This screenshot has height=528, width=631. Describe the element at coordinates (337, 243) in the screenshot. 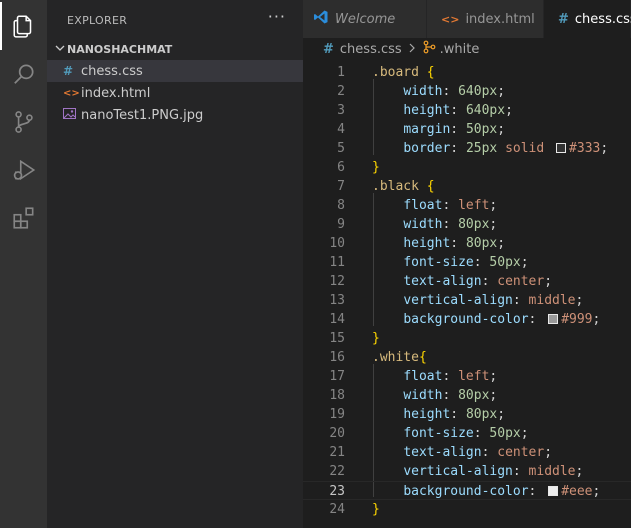

I see `line-number: 10` at that location.